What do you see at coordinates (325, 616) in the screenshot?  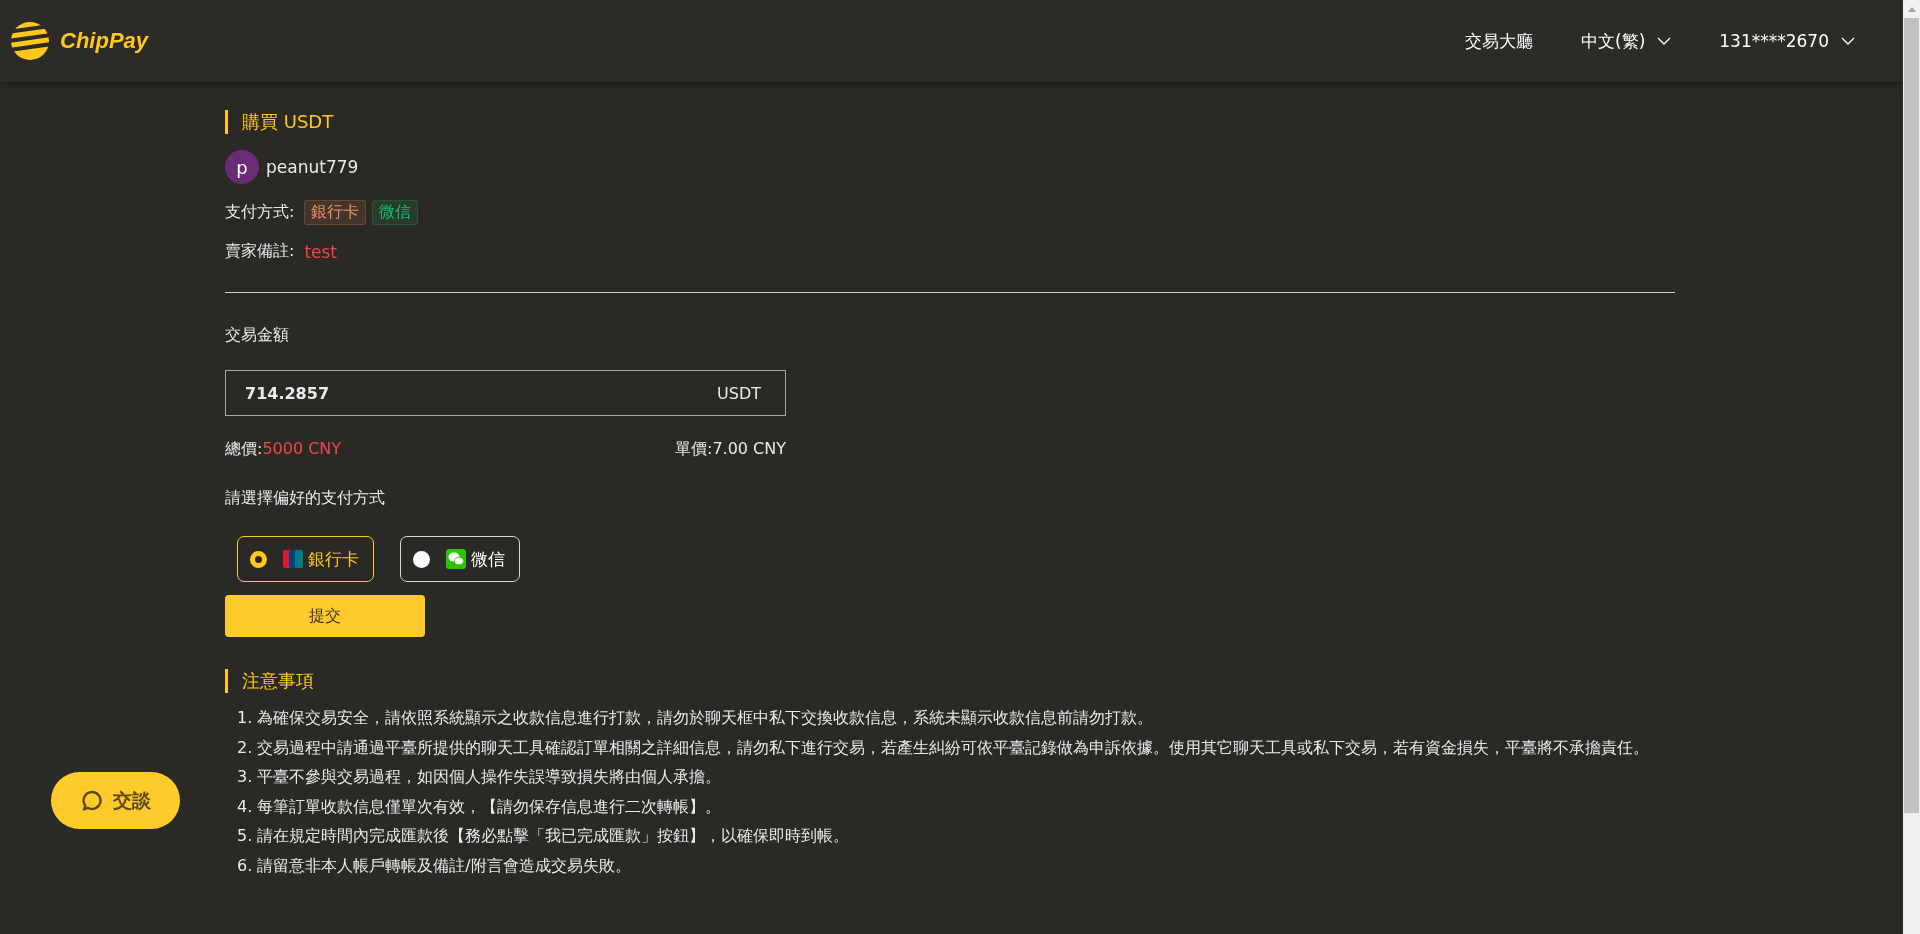 I see `submit-button: 提交` at bounding box center [325, 616].